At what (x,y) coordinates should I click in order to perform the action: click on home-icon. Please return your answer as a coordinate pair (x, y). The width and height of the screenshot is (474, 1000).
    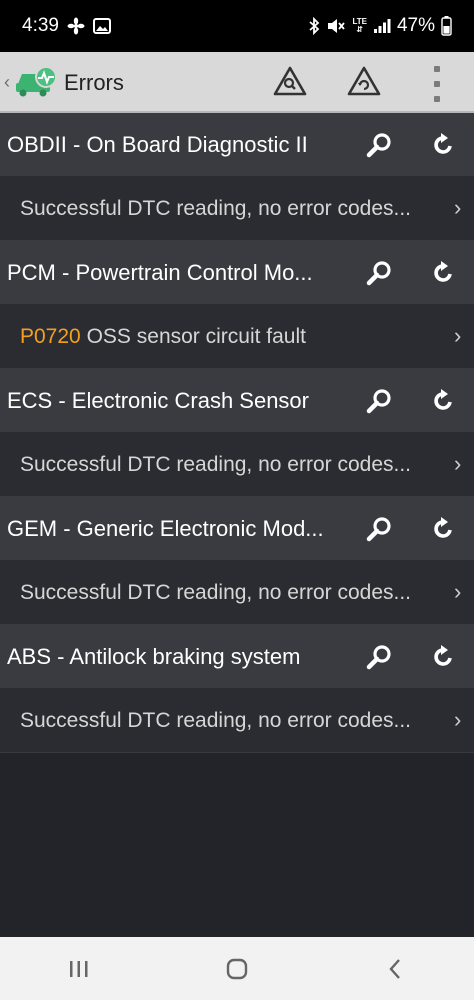
    Looking at the image, I should click on (237, 968).